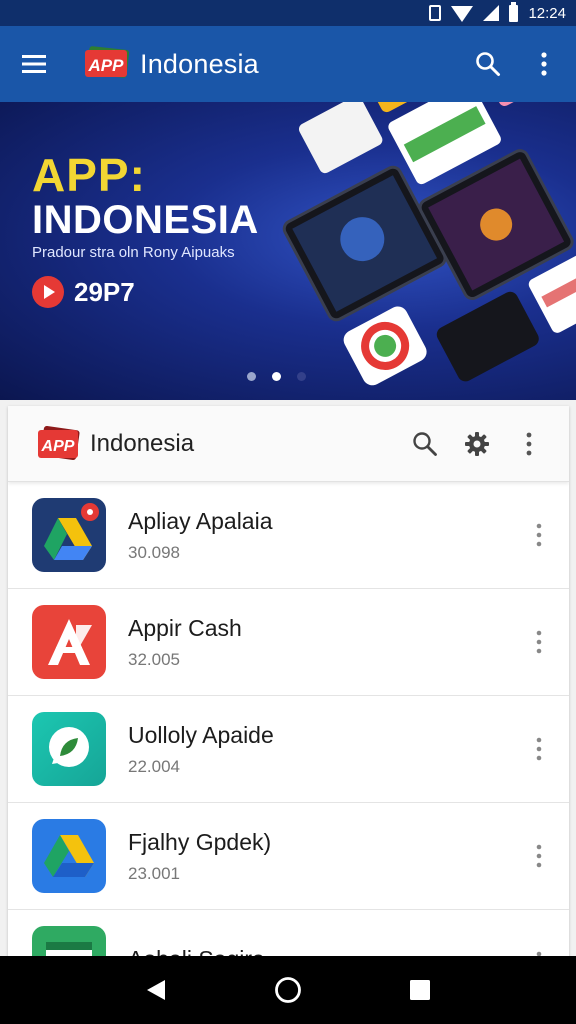  Describe the element at coordinates (288, 749) in the screenshot. I see `list-item: Uolloly Apaide 22.004` at that location.